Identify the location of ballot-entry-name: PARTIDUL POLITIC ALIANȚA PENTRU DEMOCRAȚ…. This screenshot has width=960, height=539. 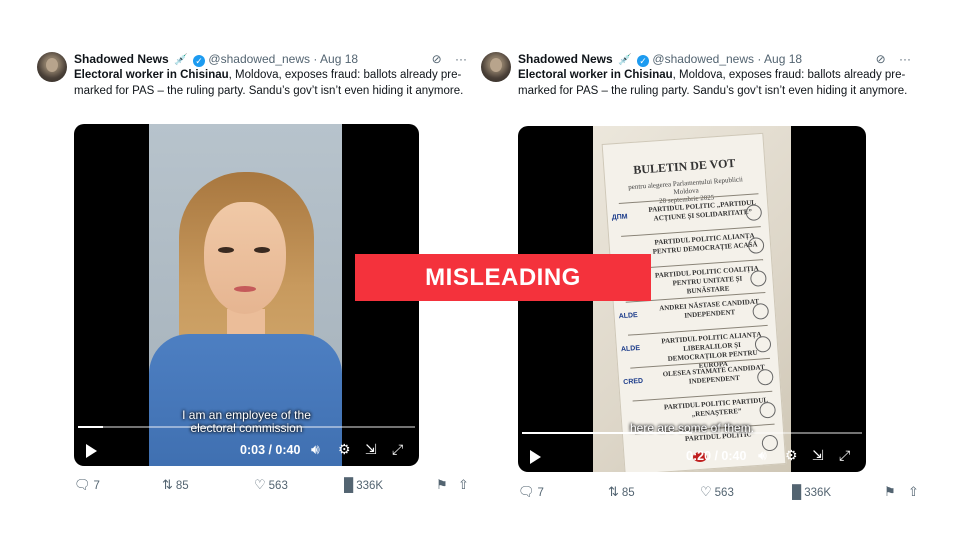
(705, 243).